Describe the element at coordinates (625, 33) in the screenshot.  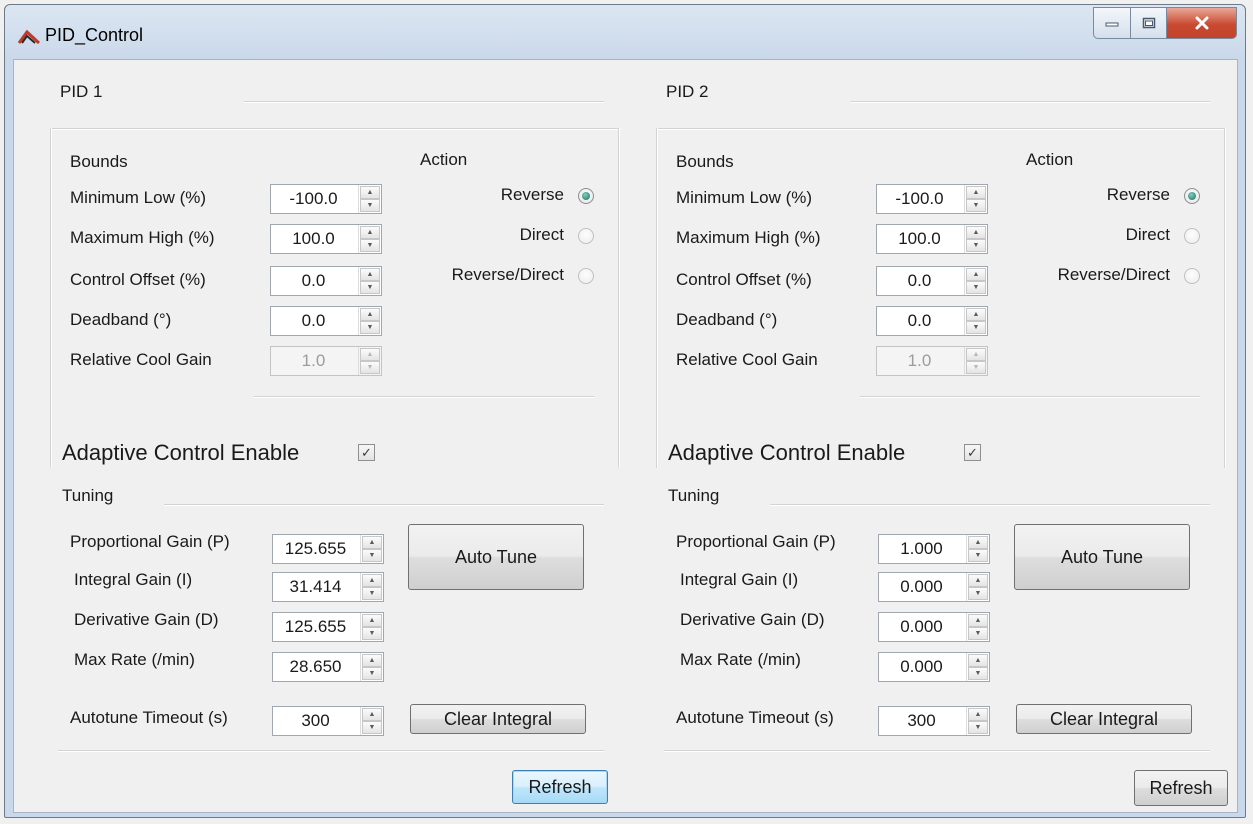
I see `title-bar: PID_Control` at that location.